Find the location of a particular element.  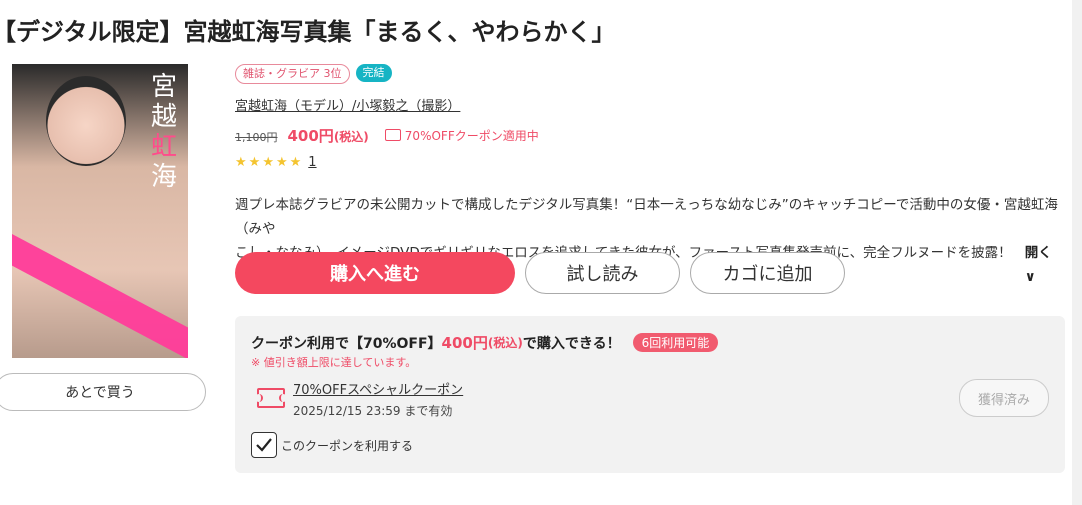

usage-count-badge: 6回利用可能 is located at coordinates (675, 342).